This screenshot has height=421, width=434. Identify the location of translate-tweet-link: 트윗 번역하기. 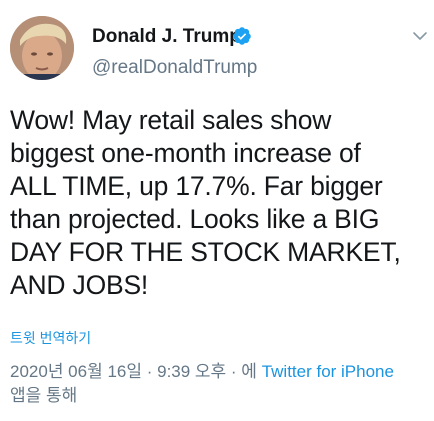
(50, 338).